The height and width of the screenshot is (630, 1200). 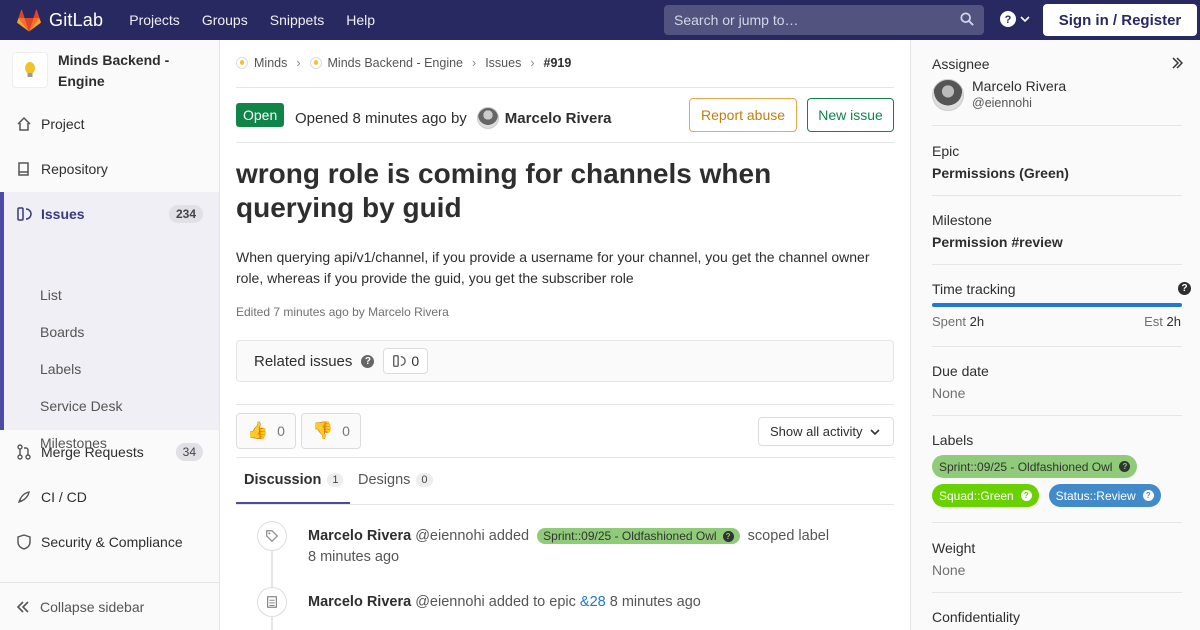 I want to click on brand-name: GitLab, so click(x=76, y=19).